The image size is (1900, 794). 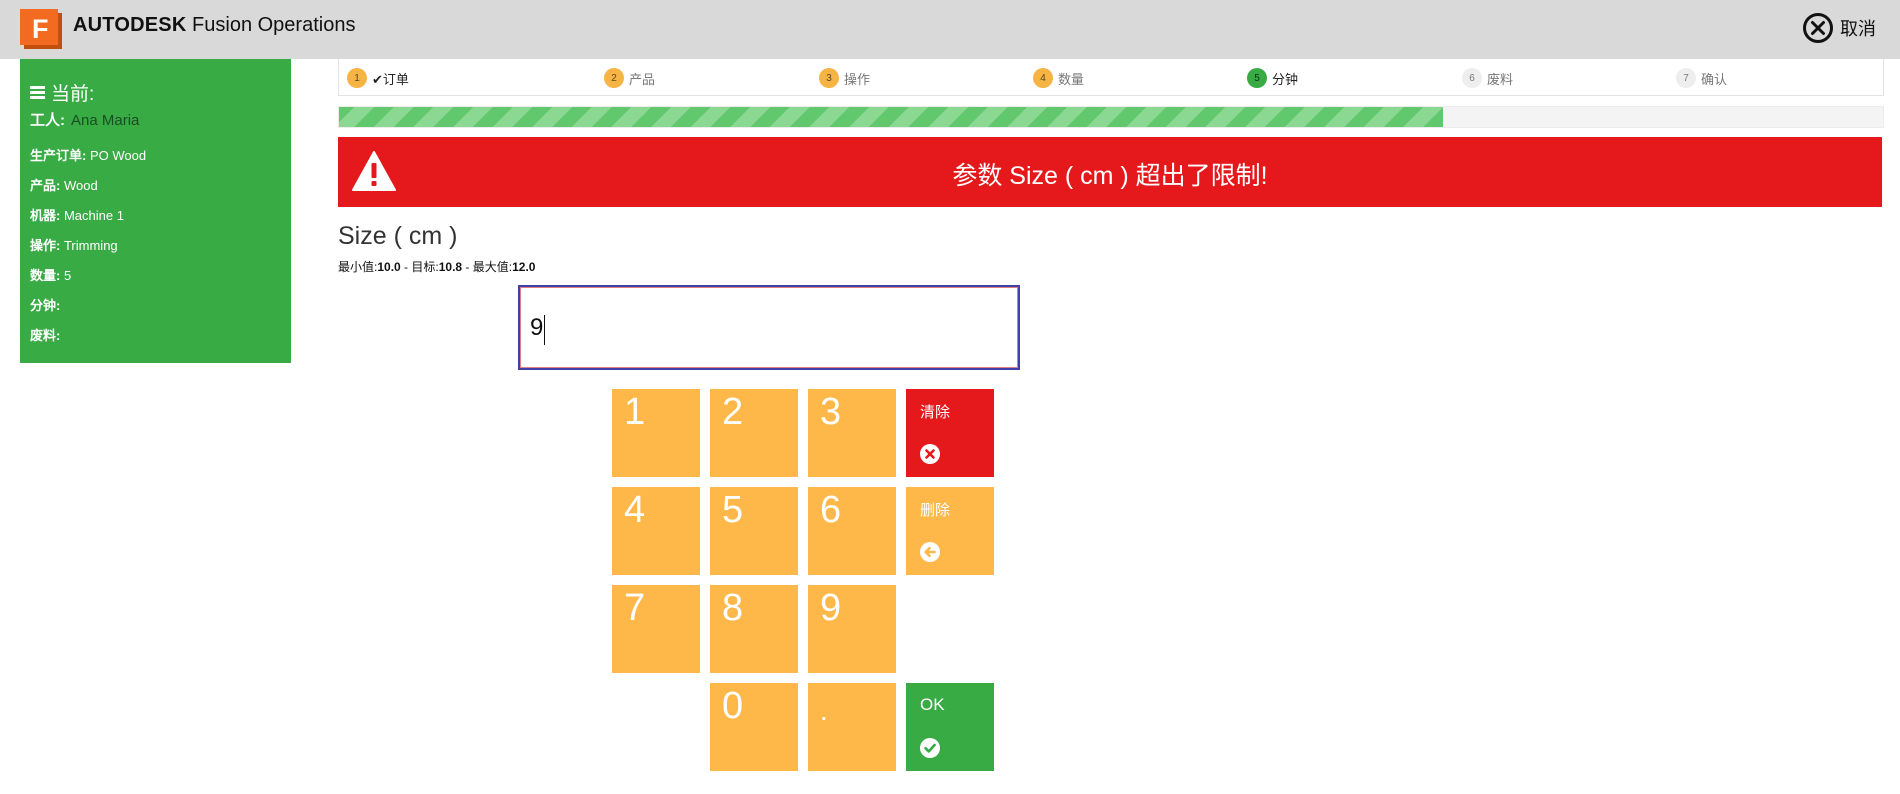 I want to click on info-row-order: 生产订单: PO Wood, so click(x=88, y=154).